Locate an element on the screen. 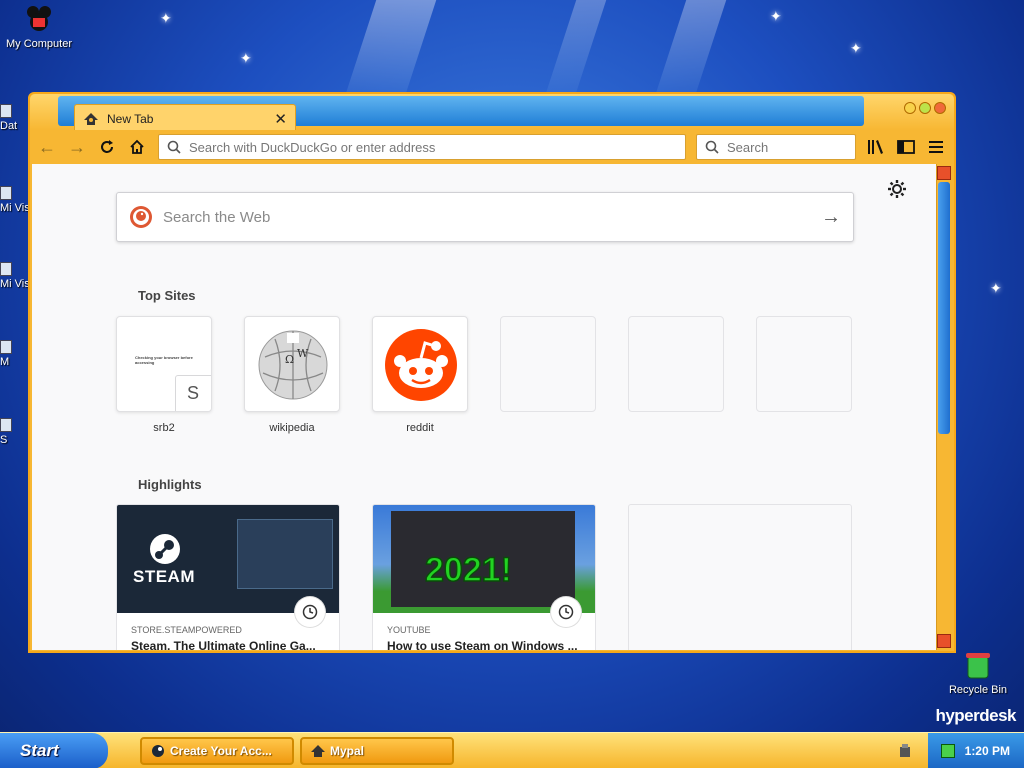 The height and width of the screenshot is (768, 1024). reddit-icon is located at coordinates (421, 365).